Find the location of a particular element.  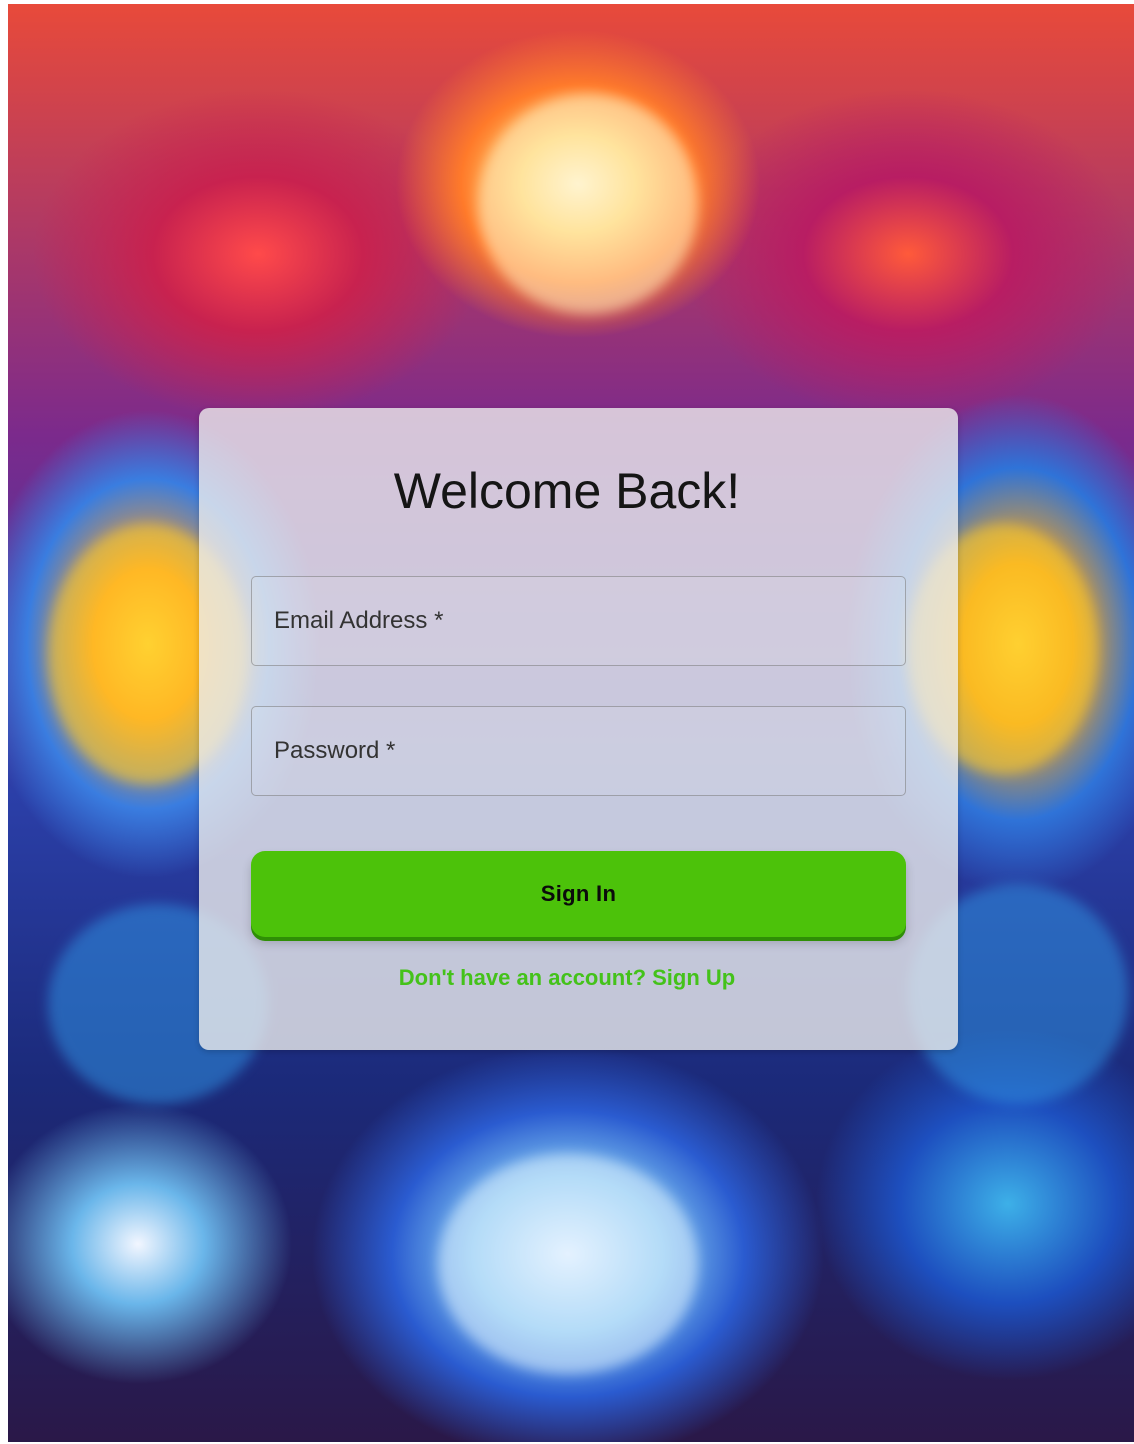

sign-in-button: Sign In is located at coordinates (578, 894).